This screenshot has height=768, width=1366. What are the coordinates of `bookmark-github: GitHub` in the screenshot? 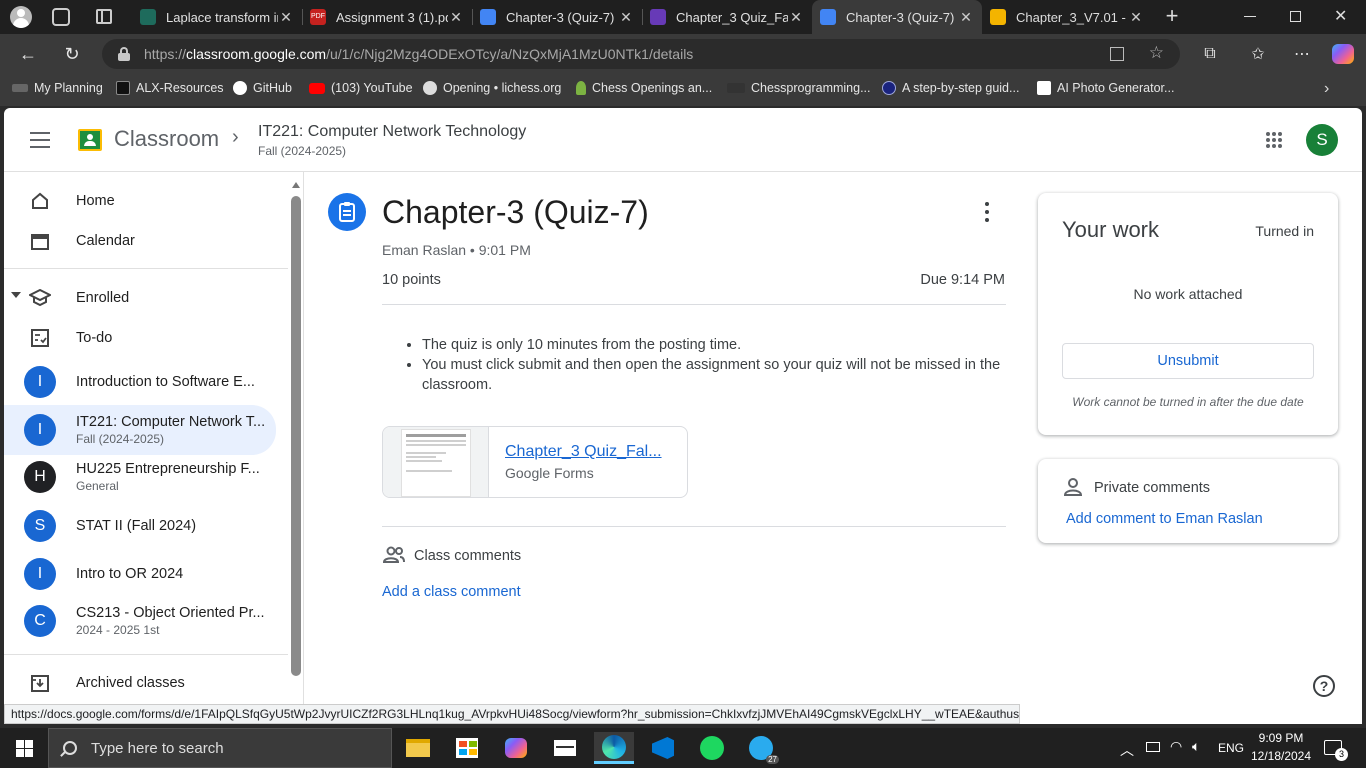 It's located at (262, 88).